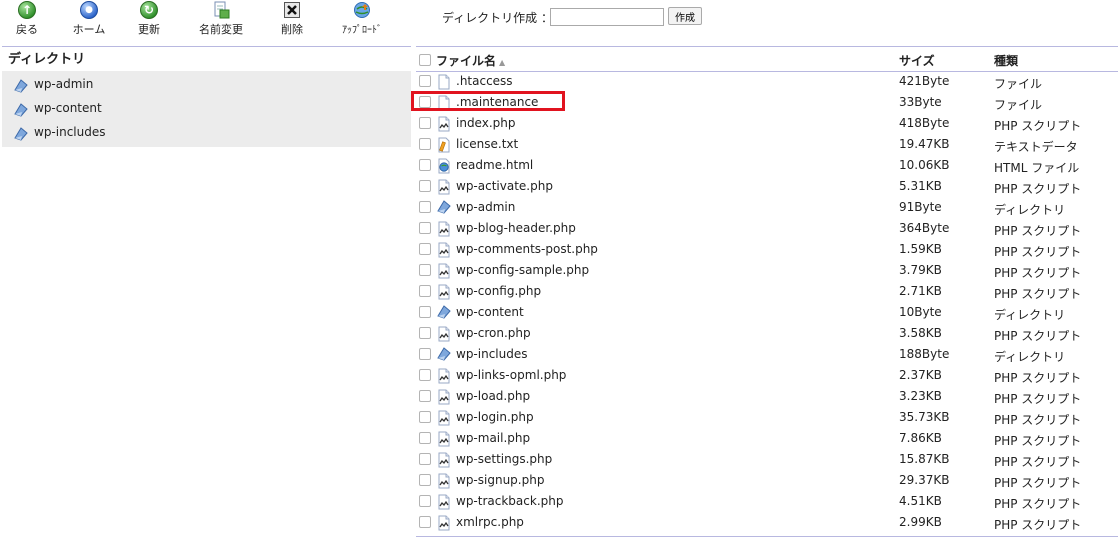 This screenshot has height=538, width=1118. What do you see at coordinates (425, 60) in the screenshot?
I see `select-all-checkbox` at bounding box center [425, 60].